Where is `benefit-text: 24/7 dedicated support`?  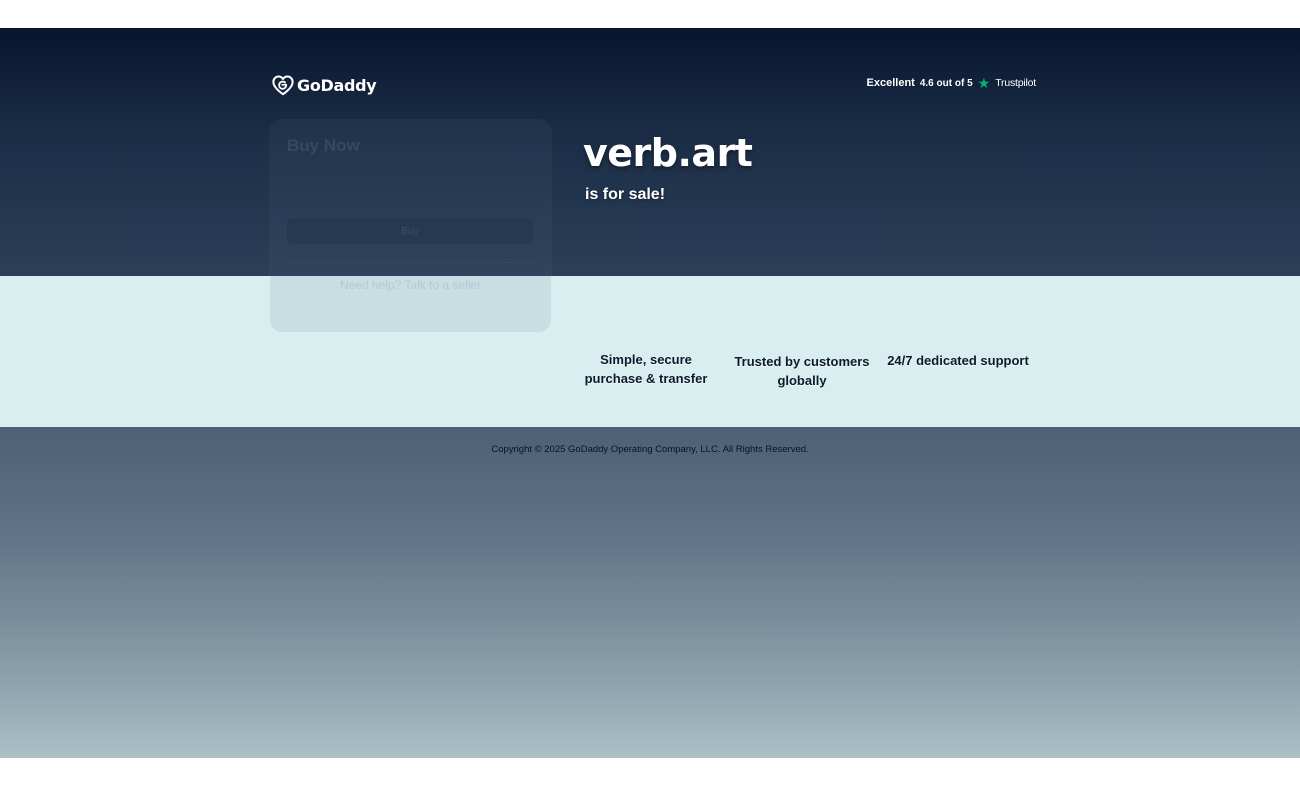
benefit-text: 24/7 dedicated support is located at coordinates (958, 360).